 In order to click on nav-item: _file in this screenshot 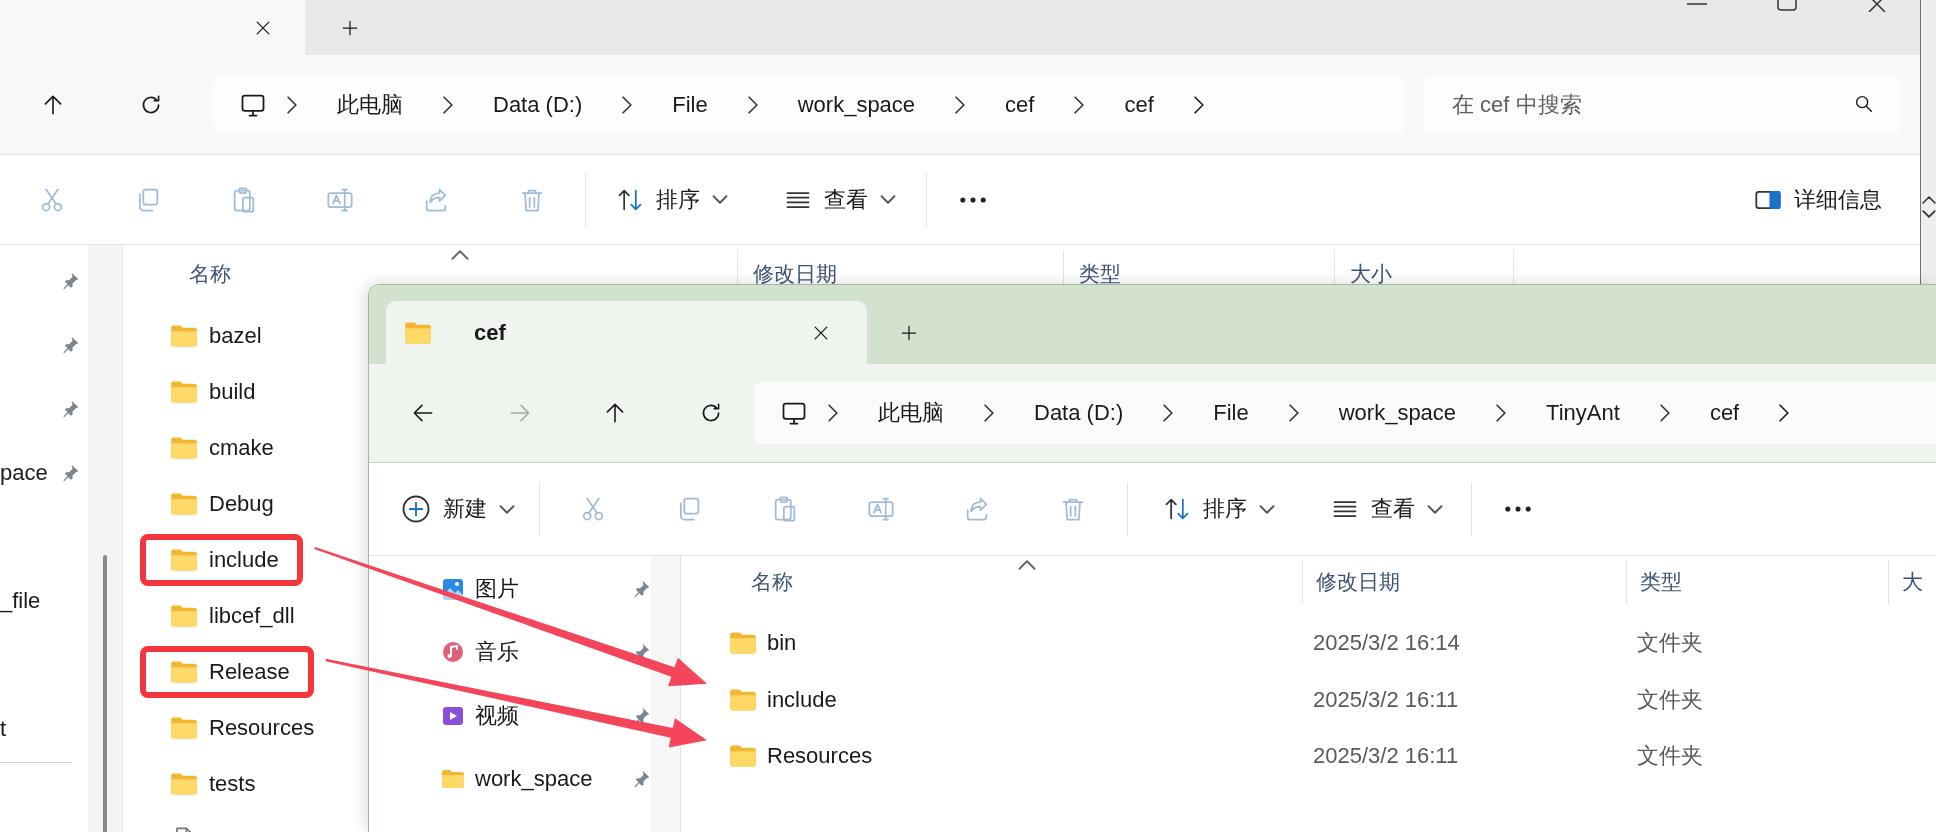, I will do `click(20, 601)`.